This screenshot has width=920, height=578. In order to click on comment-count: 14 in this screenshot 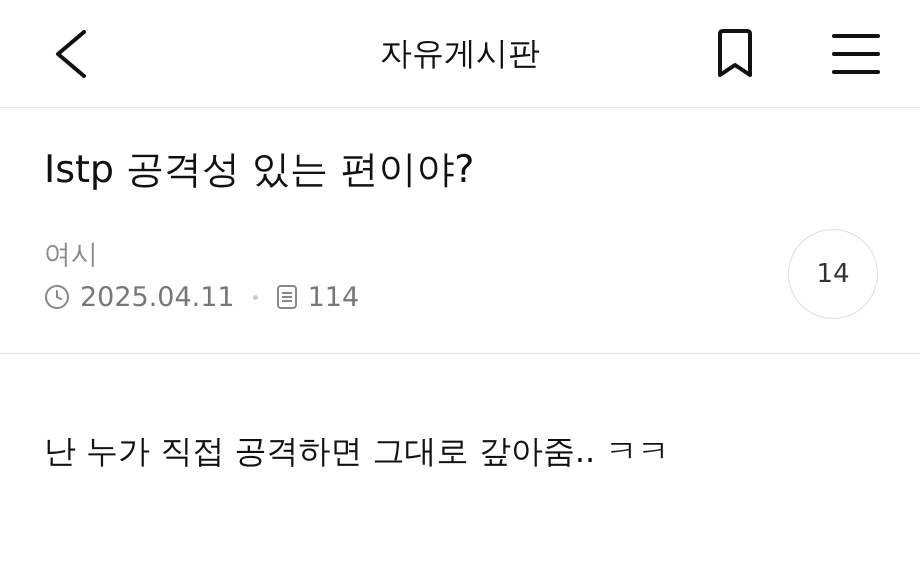, I will do `click(833, 274)`.